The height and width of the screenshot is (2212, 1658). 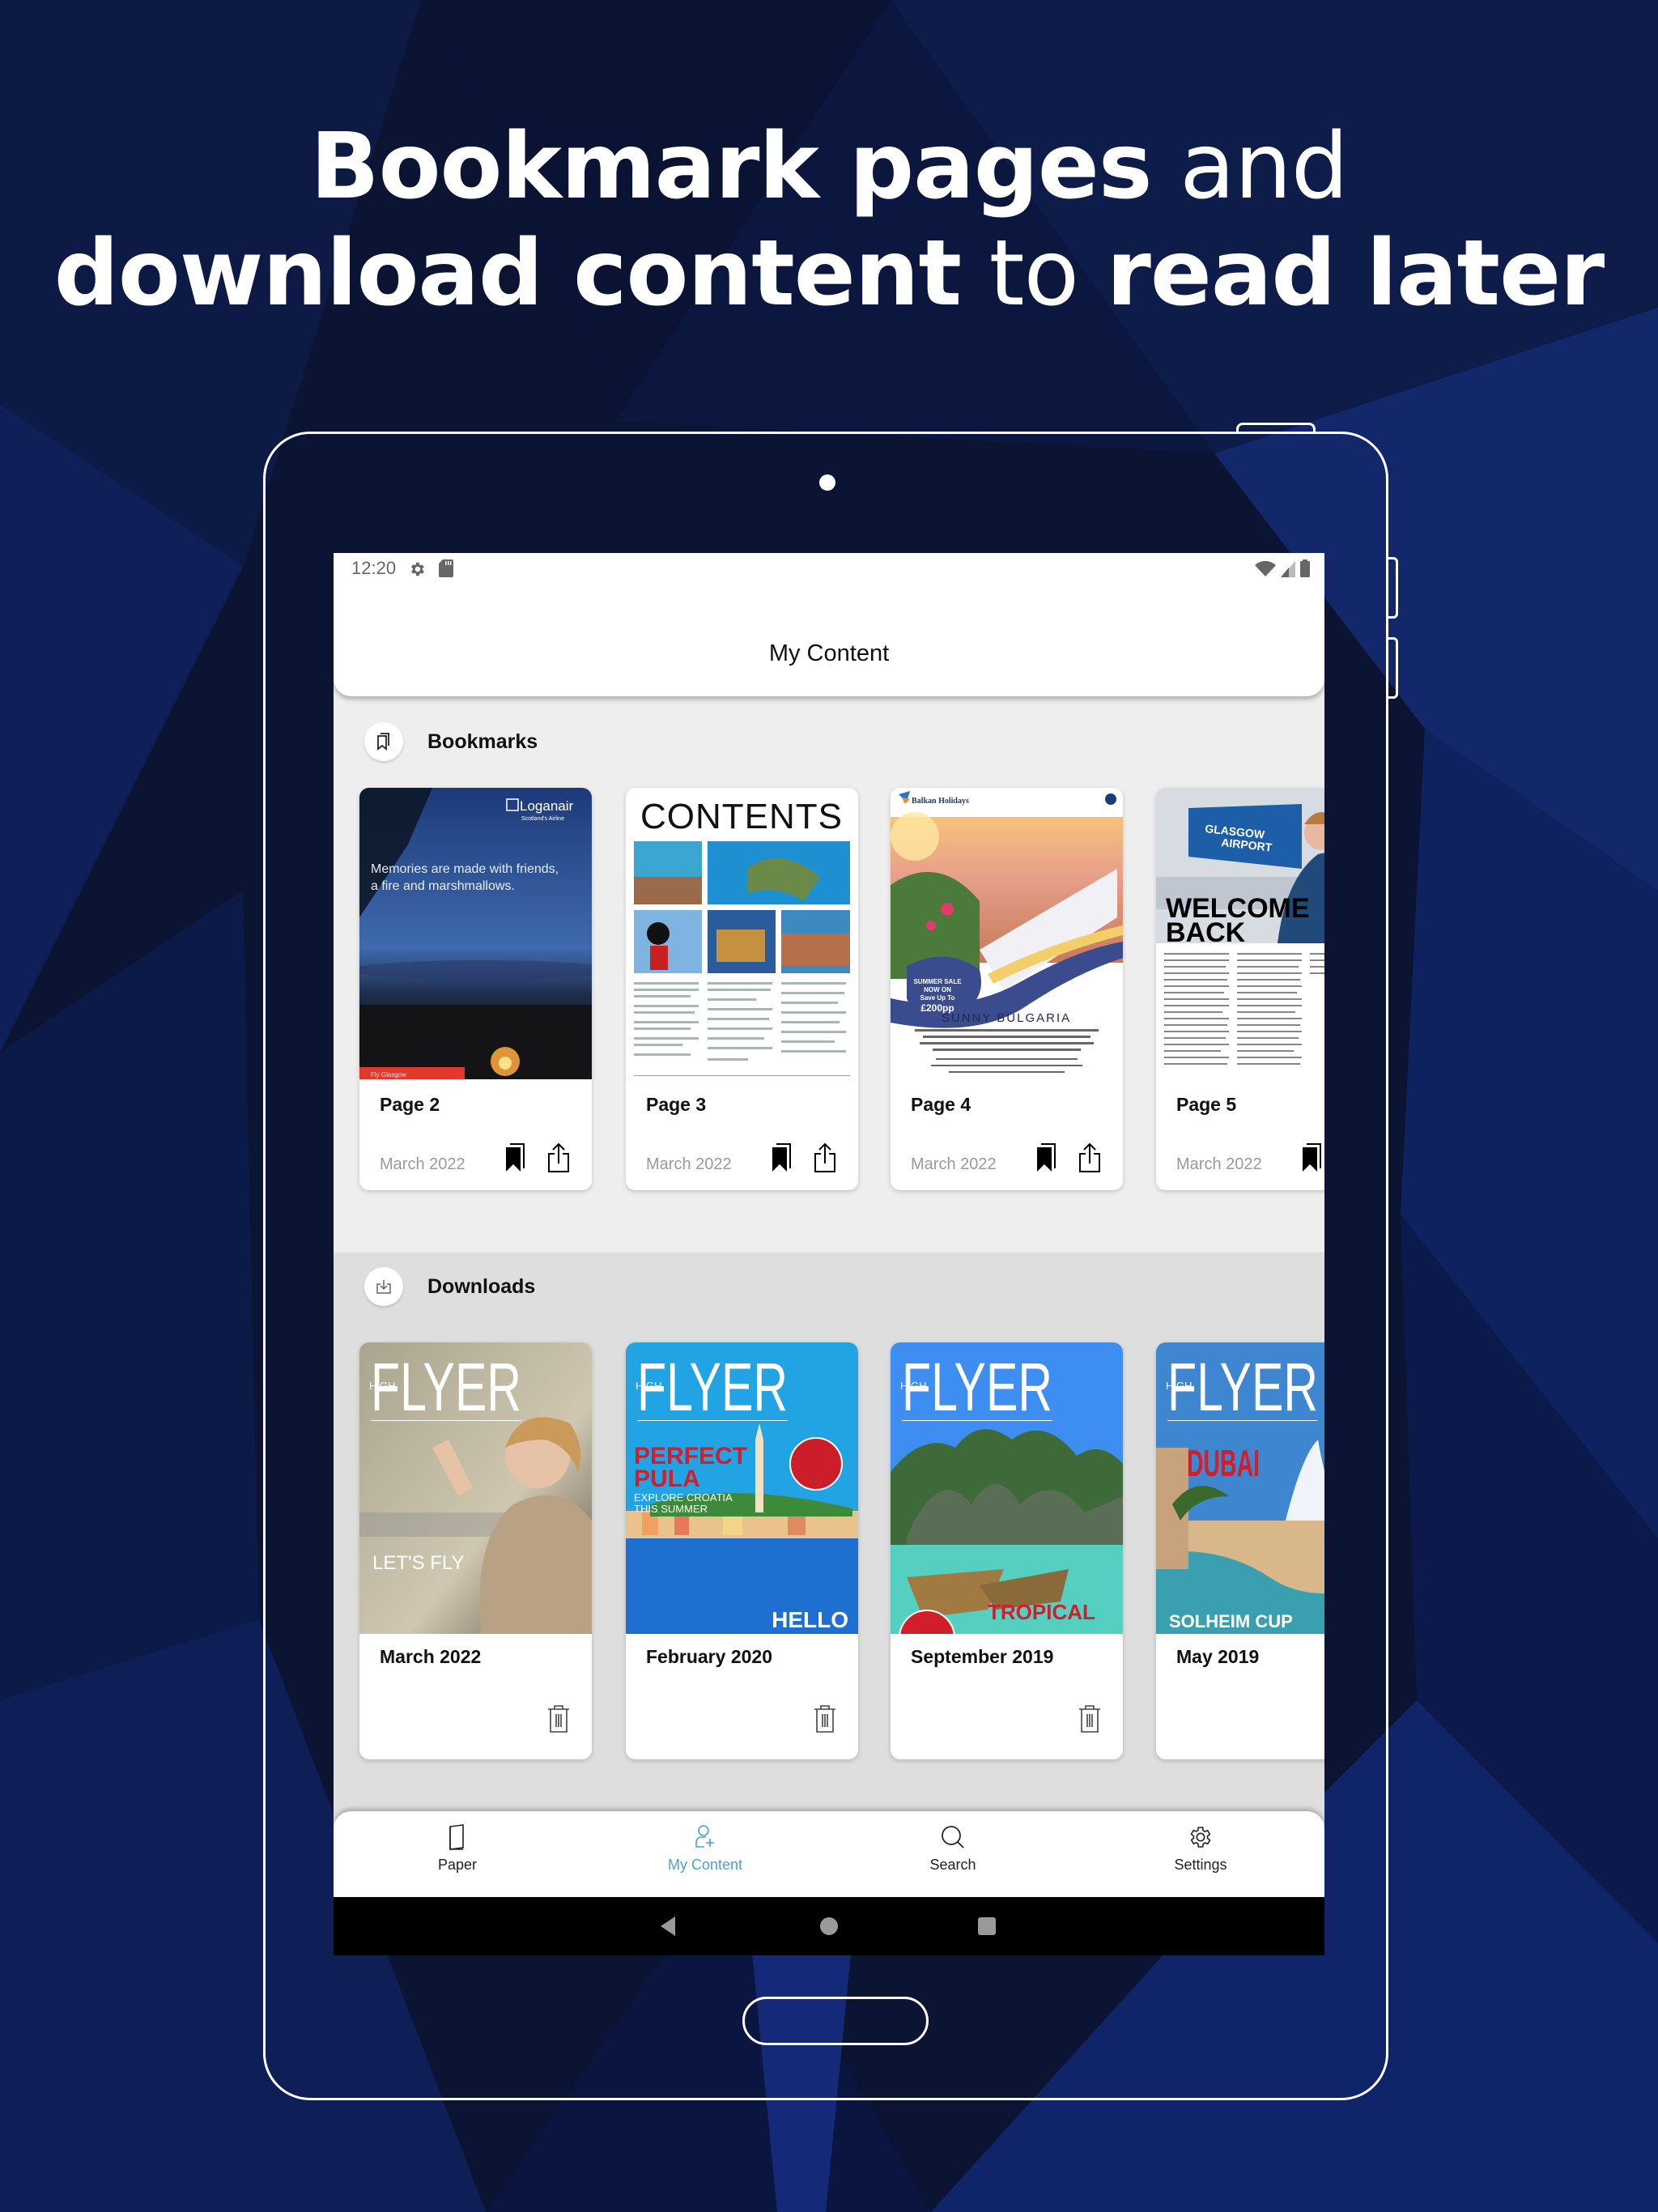 What do you see at coordinates (1200, 1854) in the screenshot?
I see `nav-item-settings: Settings` at bounding box center [1200, 1854].